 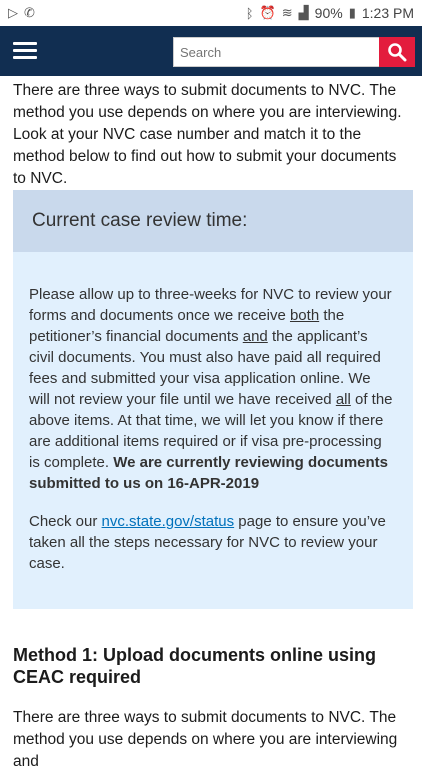 I want to click on text-span: Check our, so click(x=65, y=521).